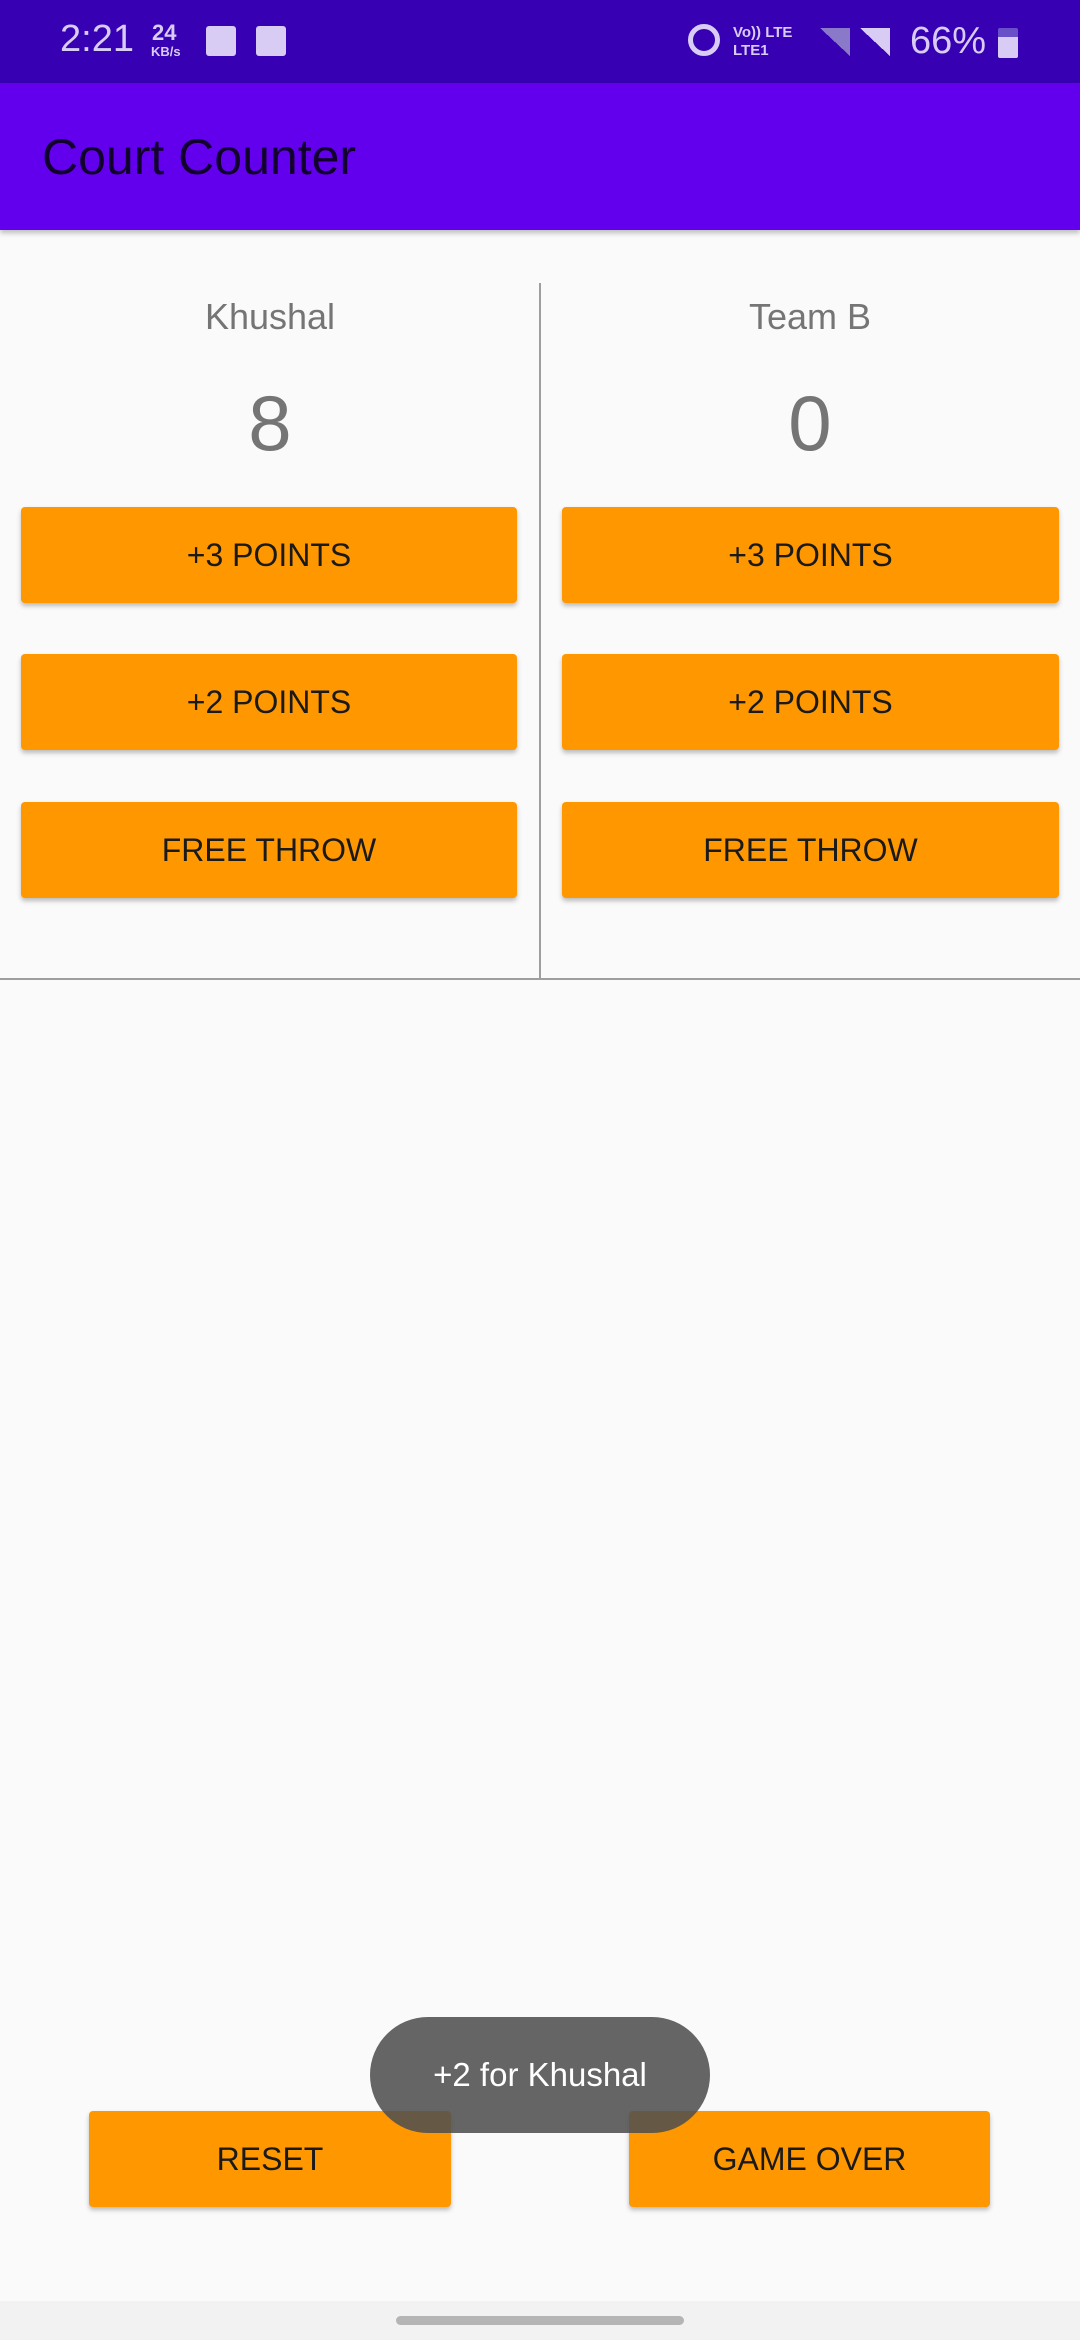 Image resolution: width=1080 pixels, height=2340 pixels. I want to click on reset-button: RESET, so click(270, 2159).